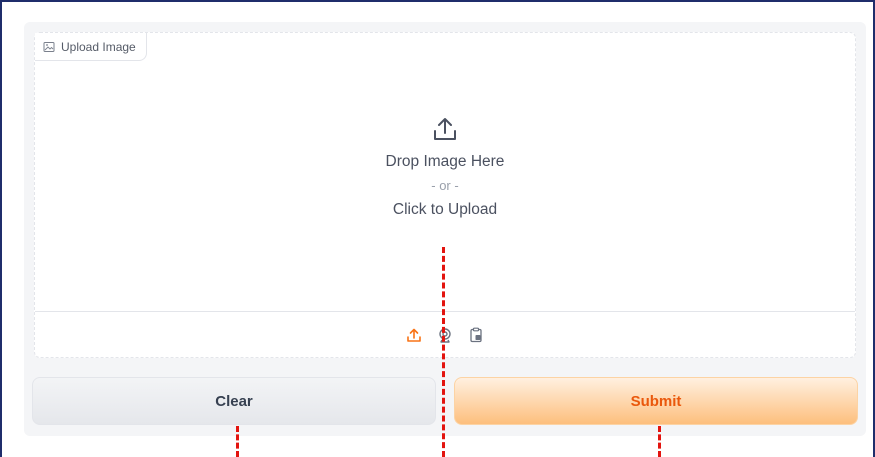  What do you see at coordinates (98, 46) in the screenshot?
I see `upload-image-label: Upload Image` at bounding box center [98, 46].